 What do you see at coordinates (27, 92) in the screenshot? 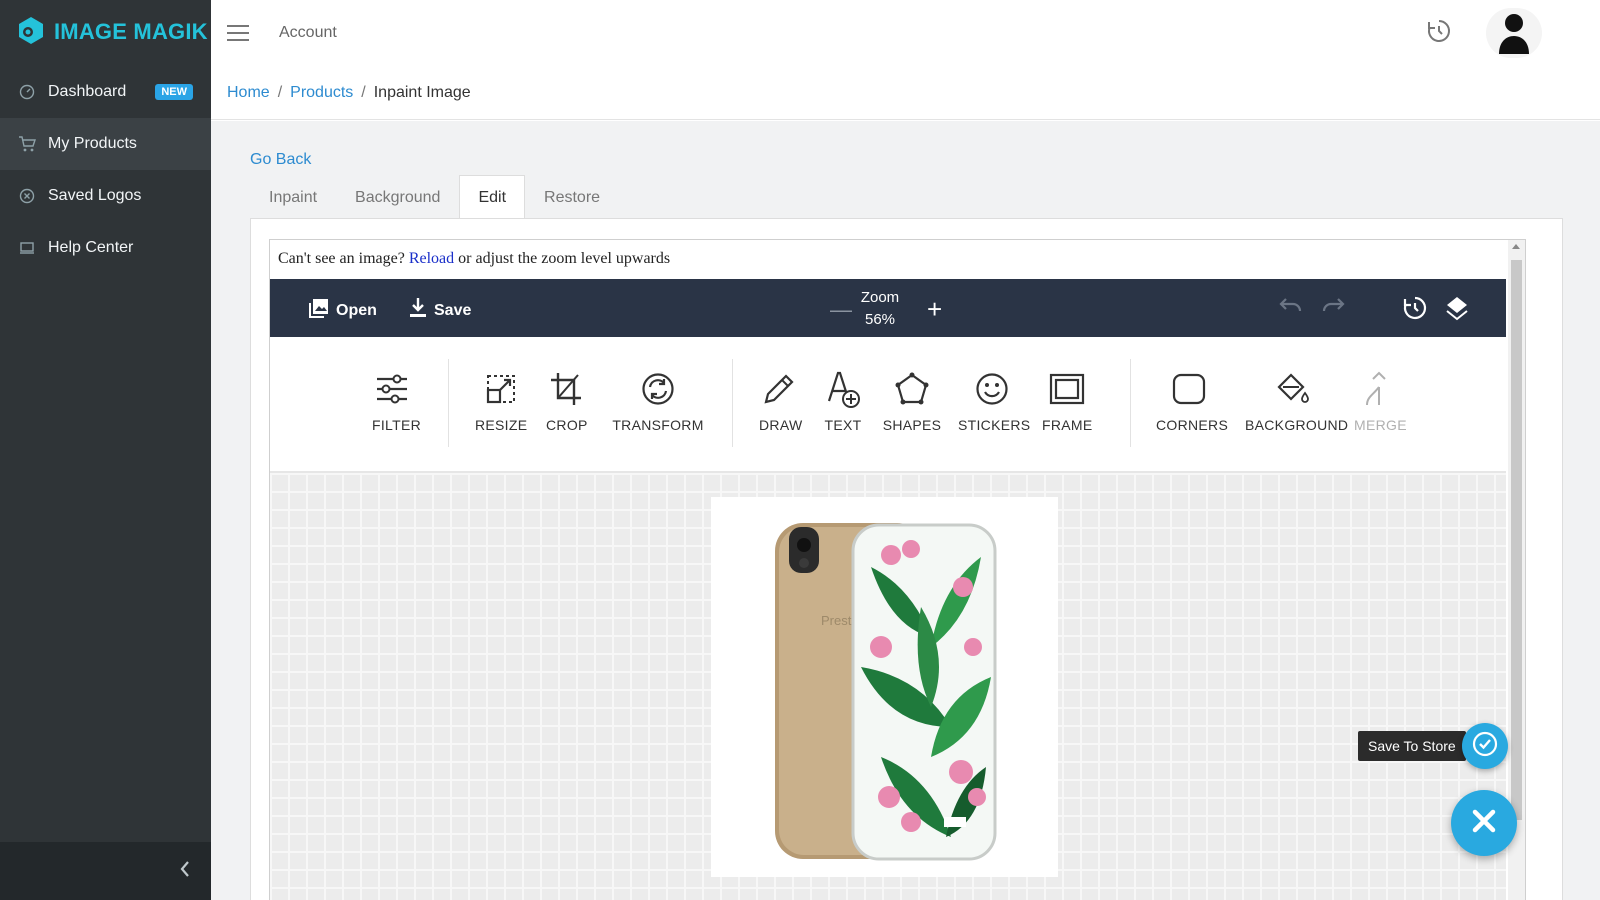
I see `dashboard-gauge-icon` at bounding box center [27, 92].